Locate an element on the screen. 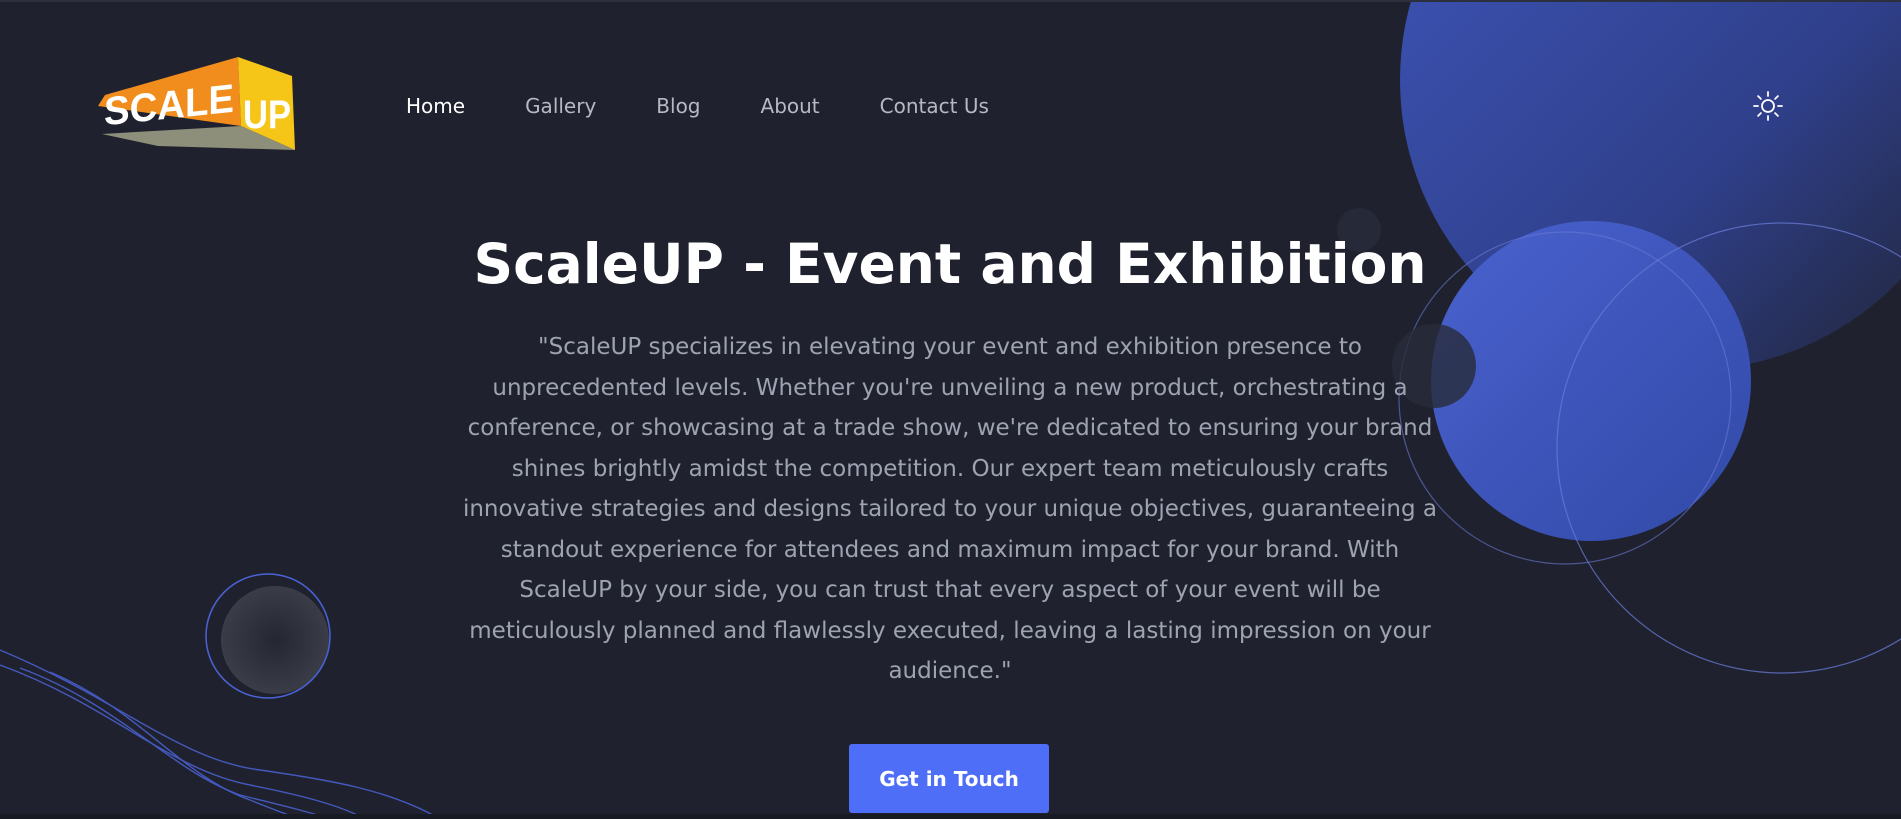 Image resolution: width=1901 pixels, height=819 pixels. get-in-touch-button: Get in Touch is located at coordinates (949, 778).